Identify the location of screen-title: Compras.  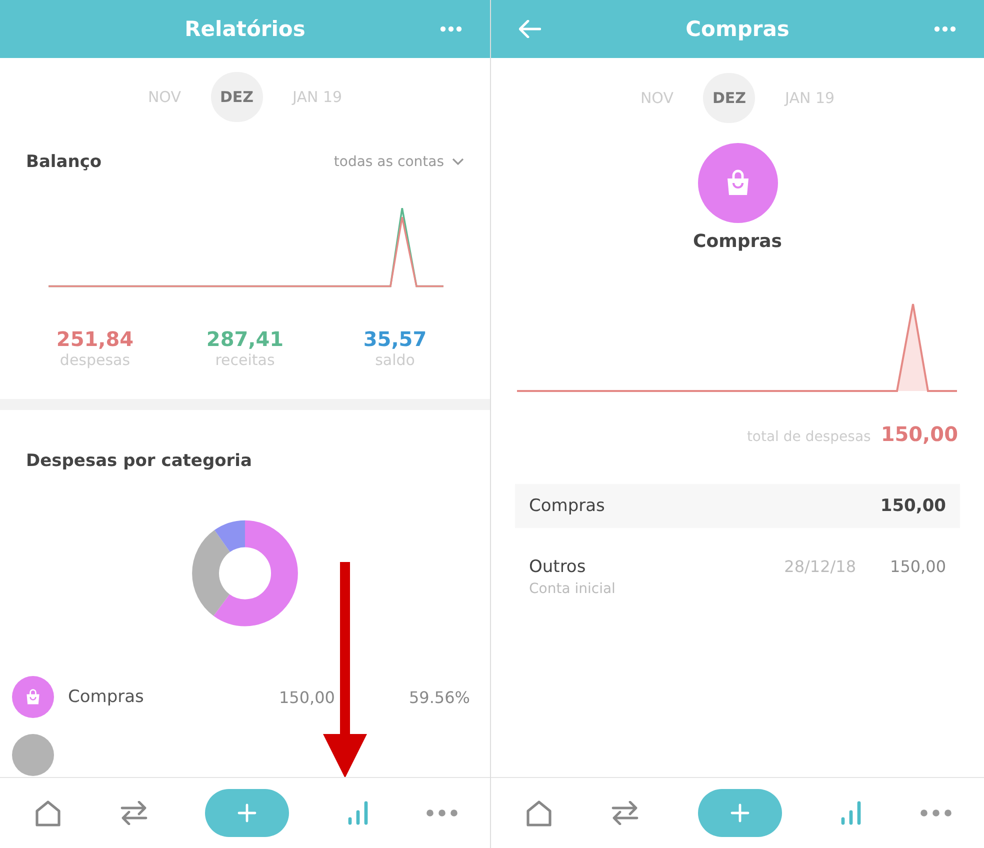
(737, 29).